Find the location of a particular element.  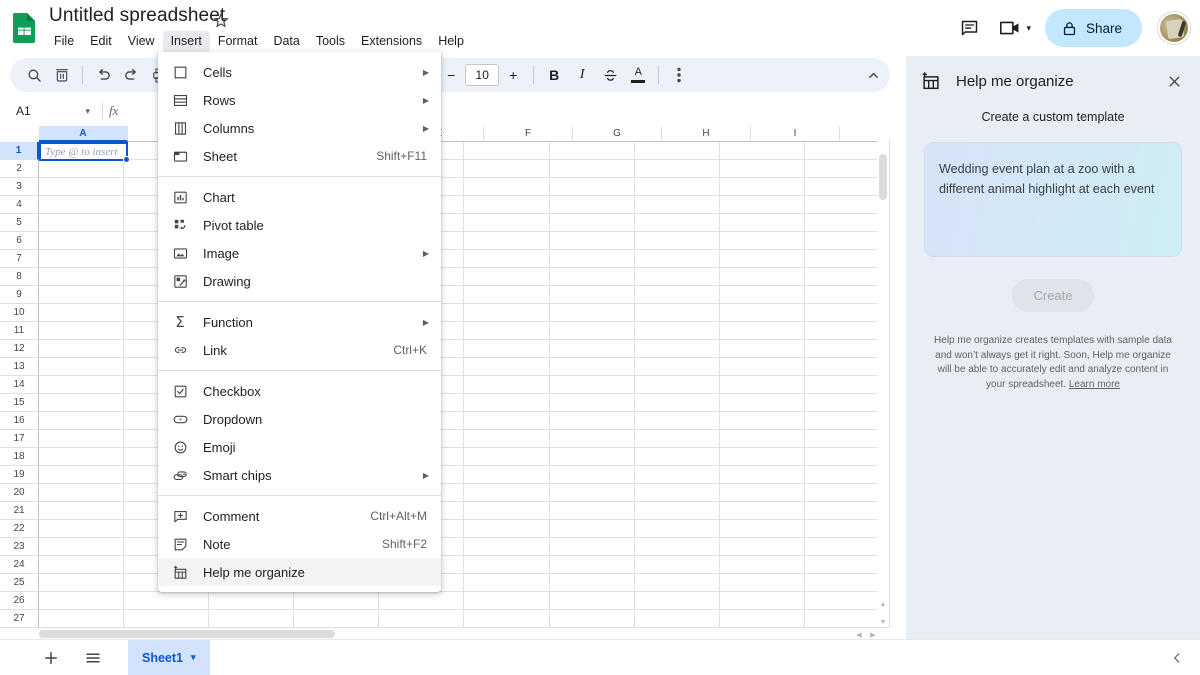

row-header-23: 23 is located at coordinates (19, 547).